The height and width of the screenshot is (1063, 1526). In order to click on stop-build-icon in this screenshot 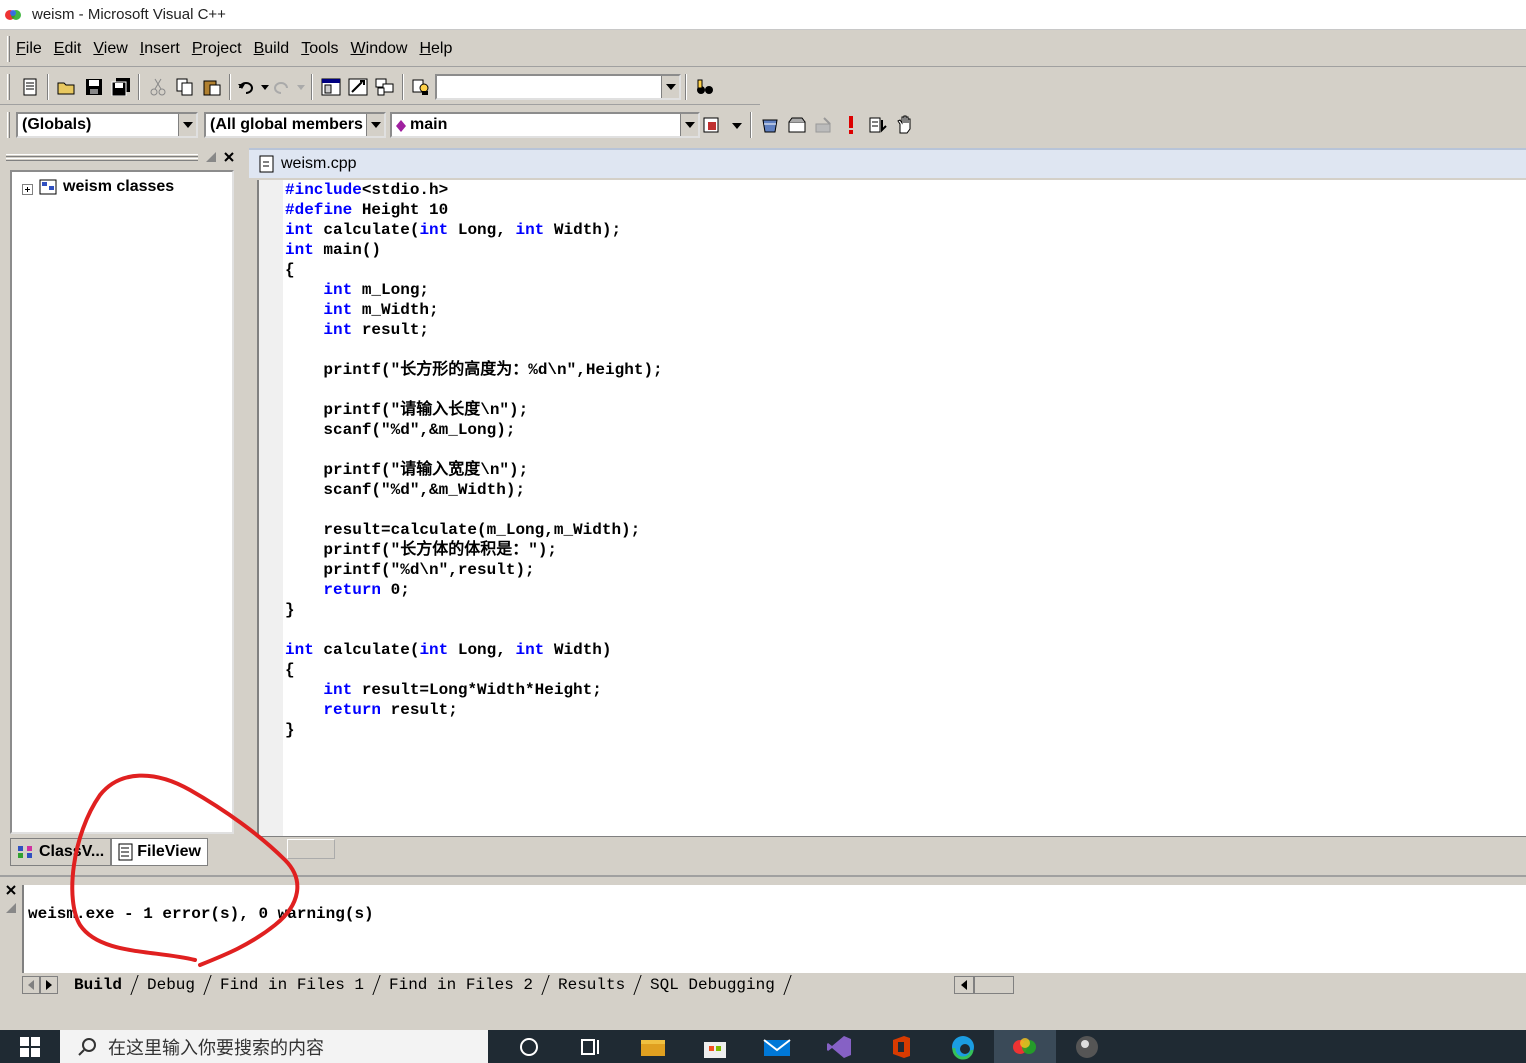, I will do `click(823, 125)`.